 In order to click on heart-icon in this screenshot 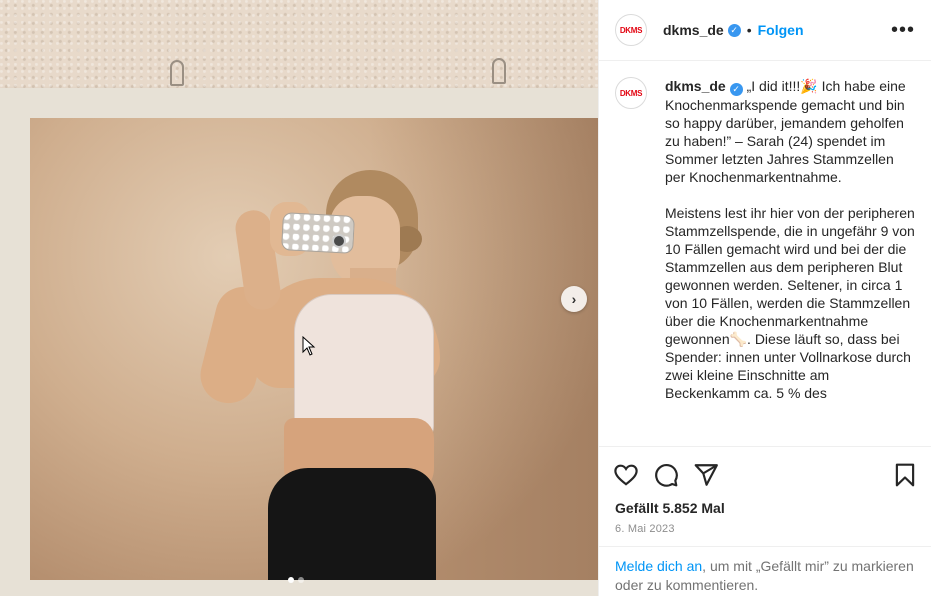, I will do `click(626, 475)`.